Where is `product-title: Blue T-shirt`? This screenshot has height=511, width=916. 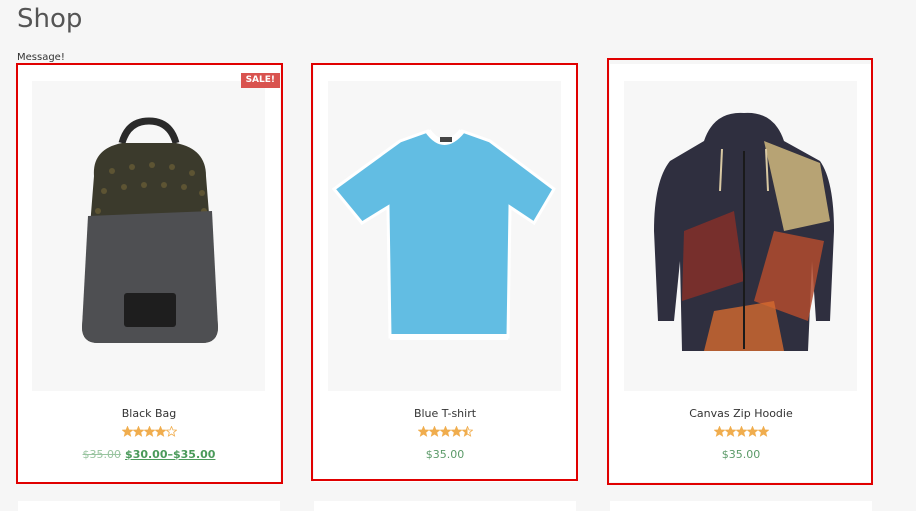 product-title: Blue T-shirt is located at coordinates (445, 413).